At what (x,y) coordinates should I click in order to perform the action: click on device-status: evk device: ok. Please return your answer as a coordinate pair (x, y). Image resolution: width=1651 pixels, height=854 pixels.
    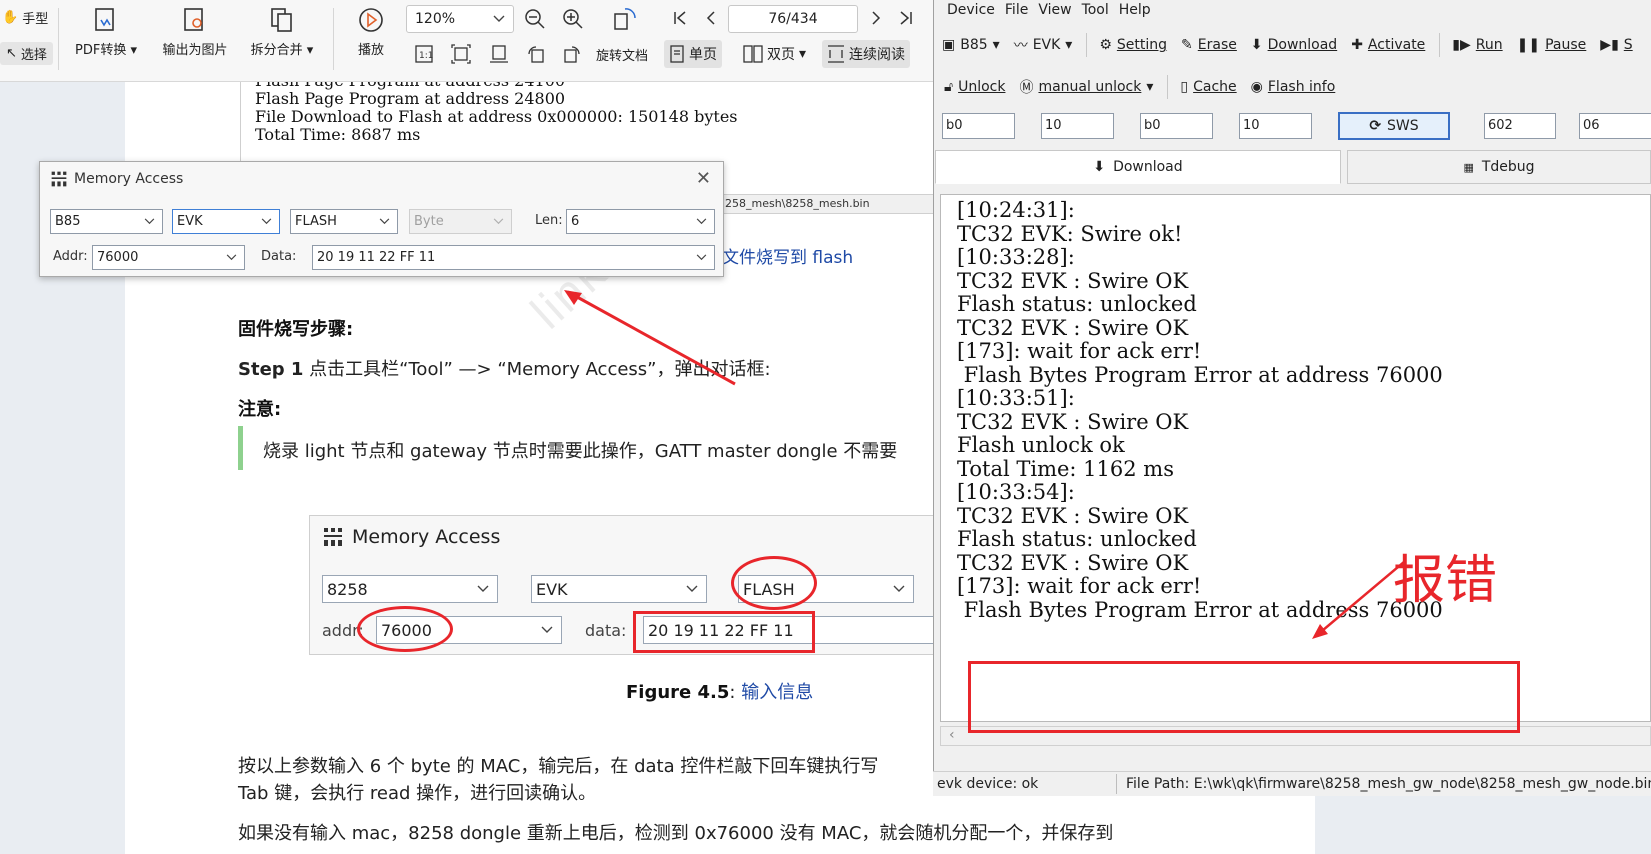
    Looking at the image, I should click on (988, 784).